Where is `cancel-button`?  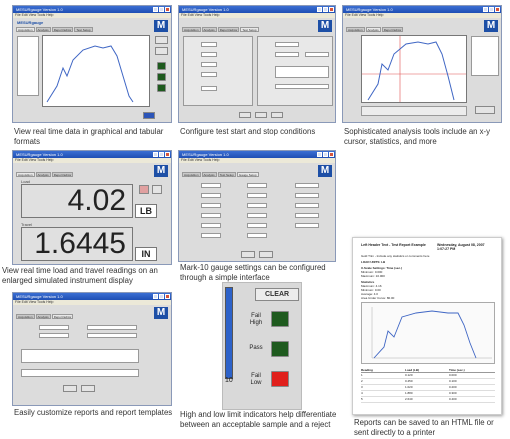
cancel-button is located at coordinates (261, 115).